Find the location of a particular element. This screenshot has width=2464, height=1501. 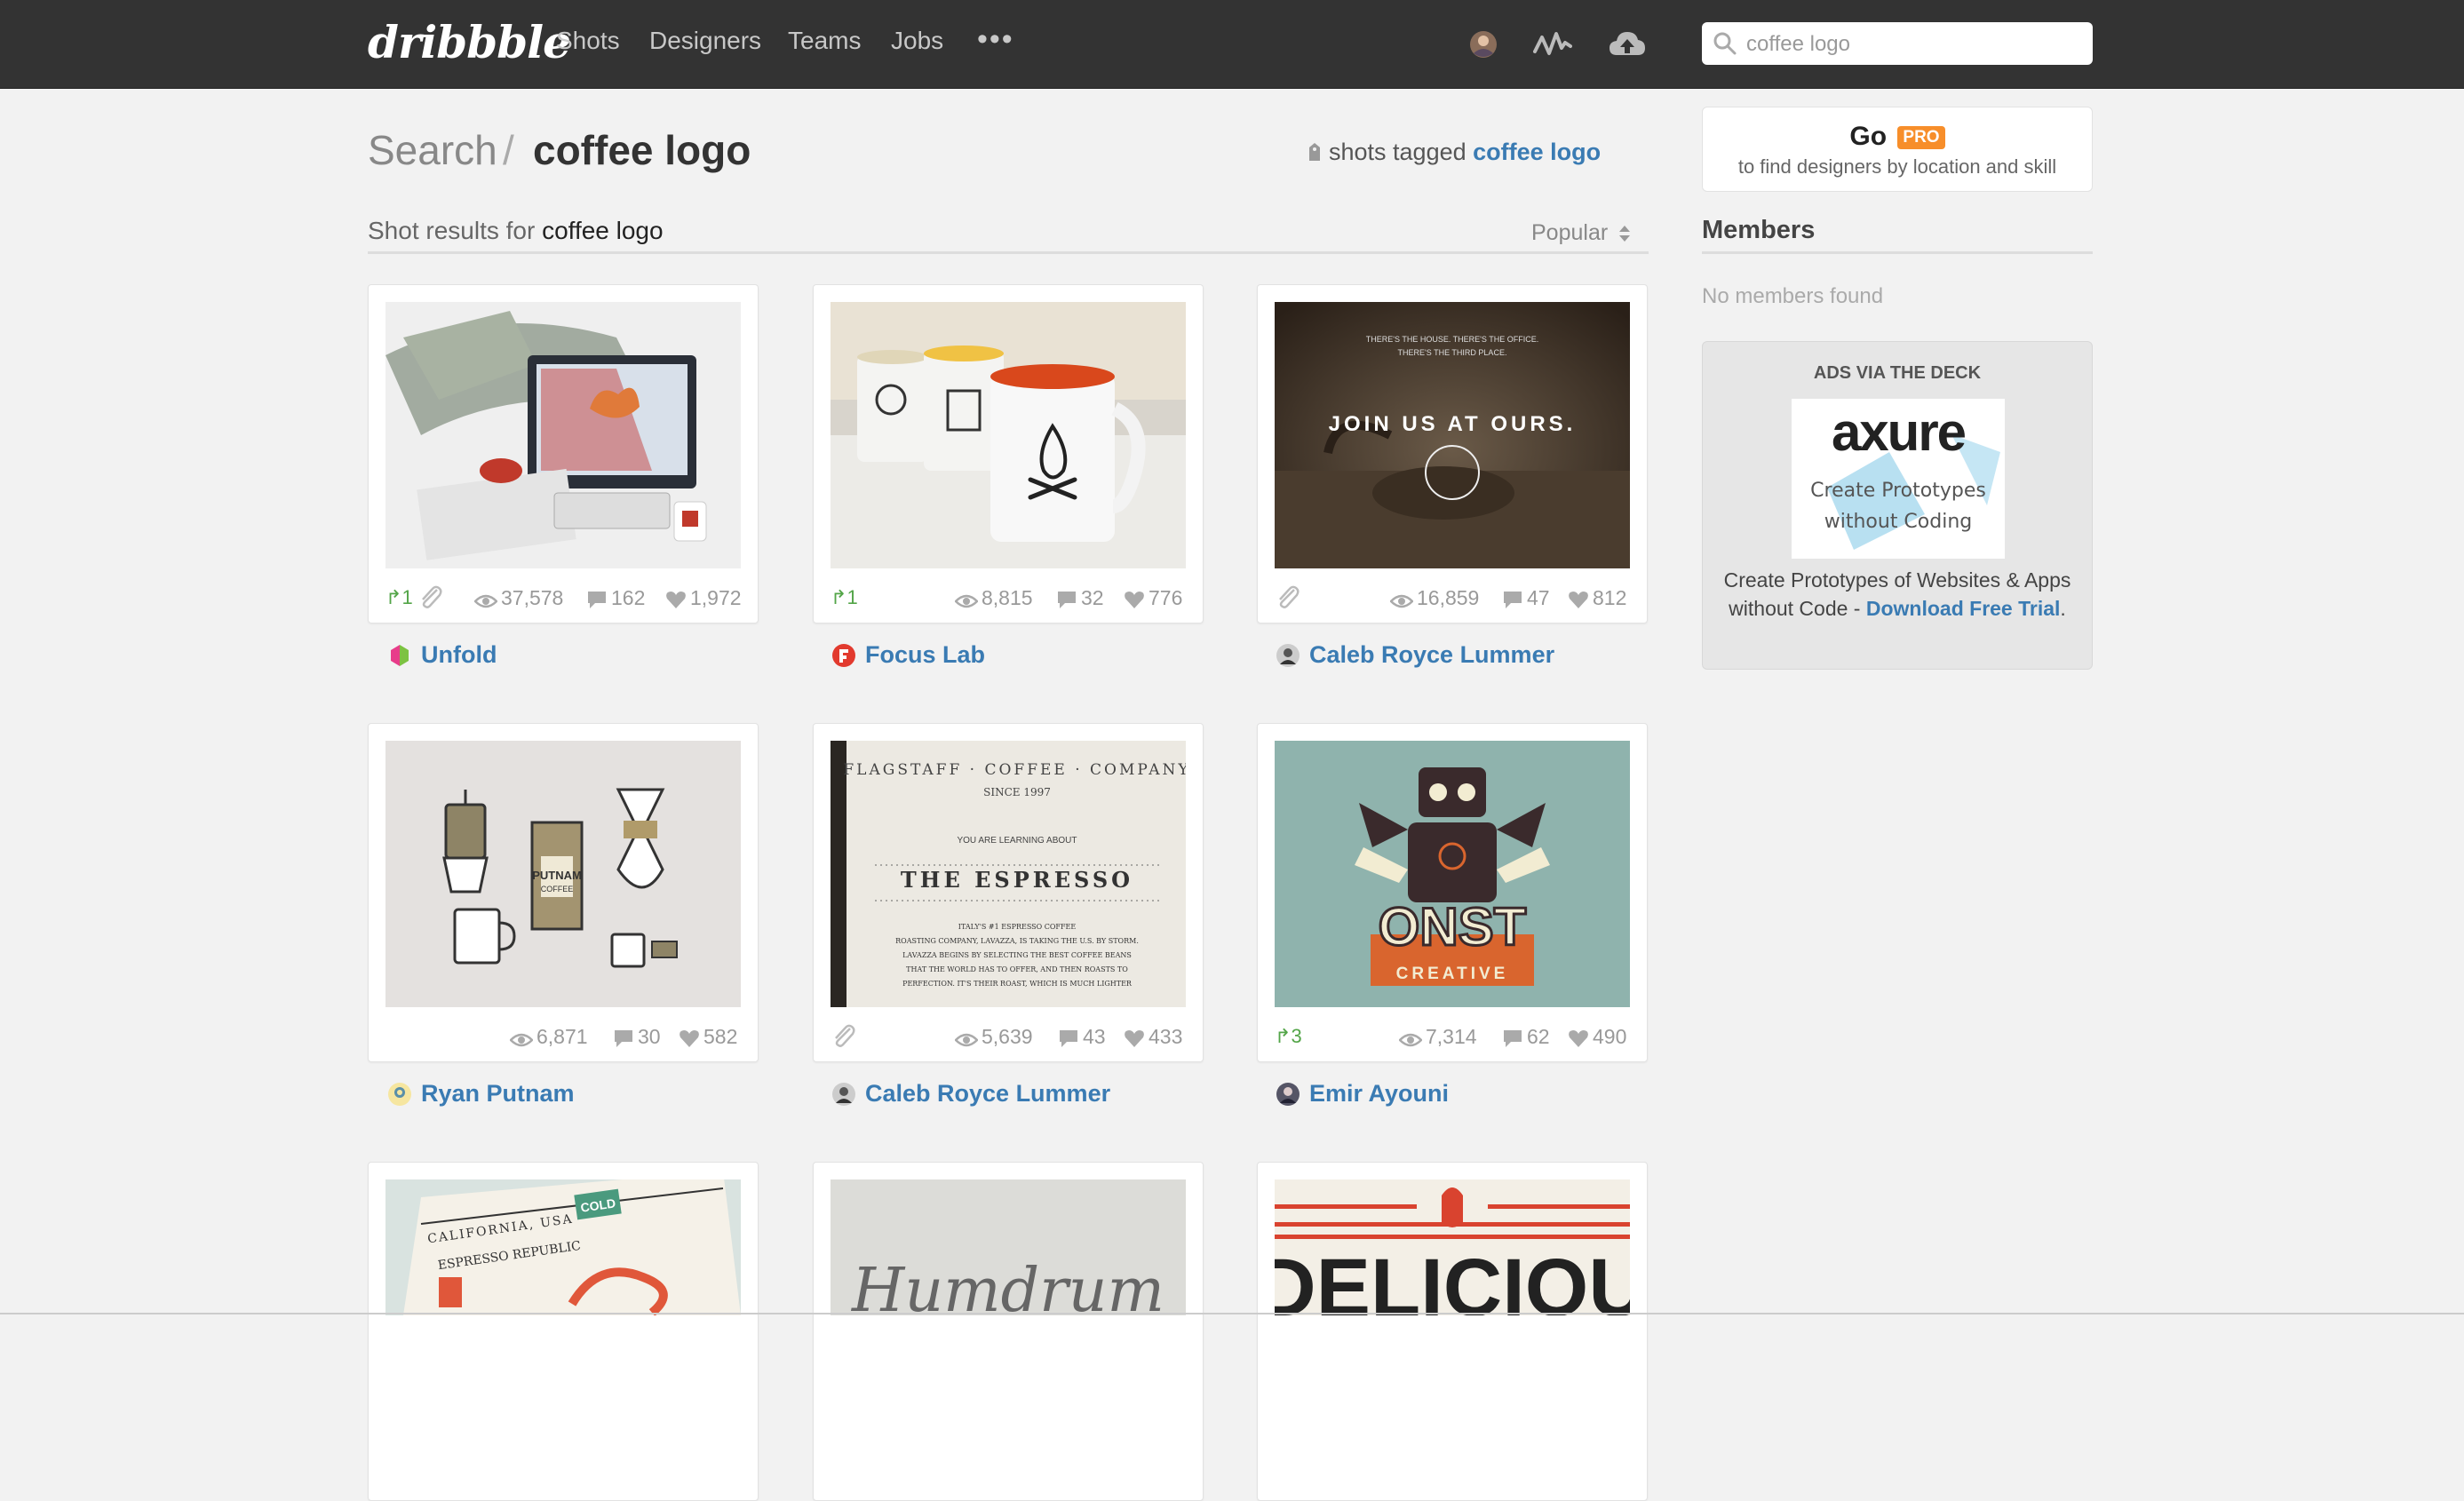

unfold-logo-icon is located at coordinates (400, 655).